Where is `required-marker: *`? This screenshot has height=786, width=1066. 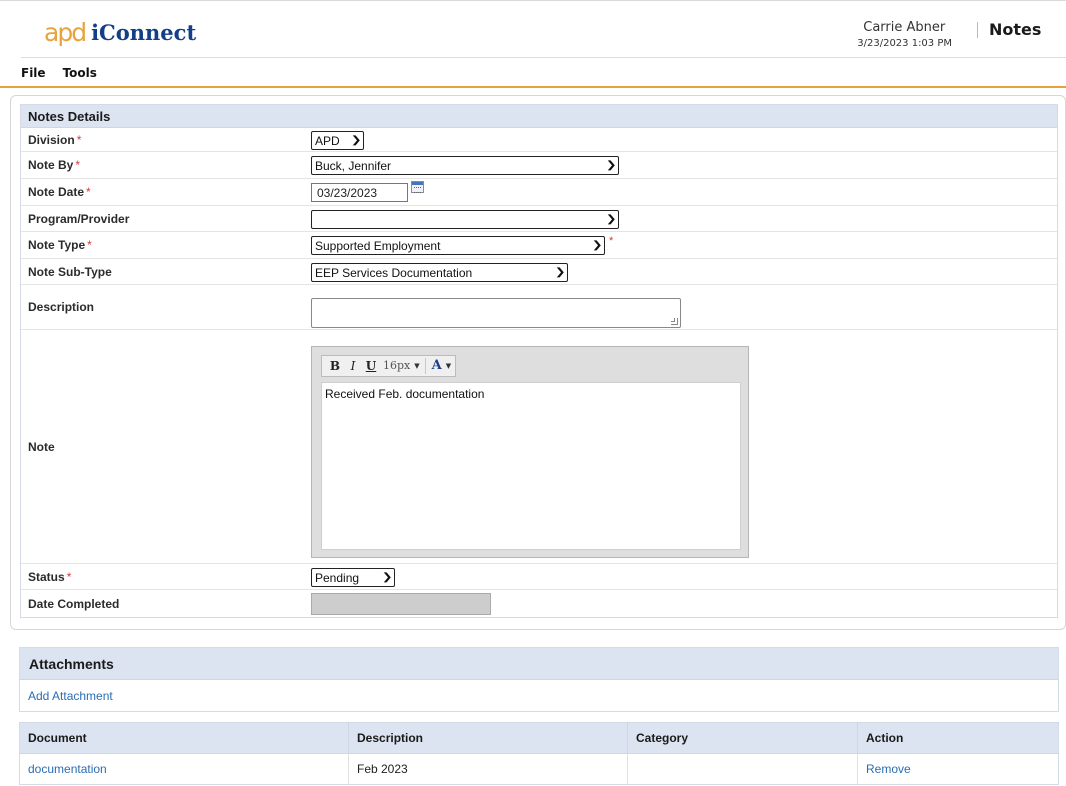 required-marker: * is located at coordinates (79, 139).